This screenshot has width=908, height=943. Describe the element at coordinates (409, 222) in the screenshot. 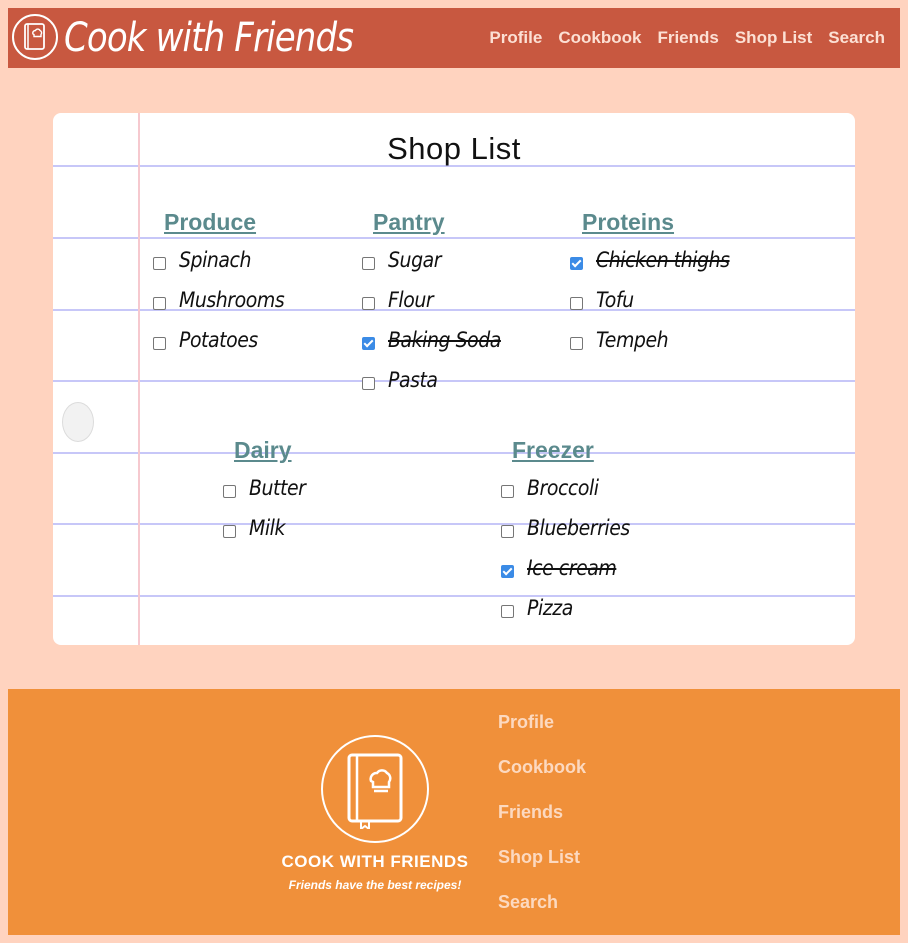

I see `category-pantry: Pantry` at that location.